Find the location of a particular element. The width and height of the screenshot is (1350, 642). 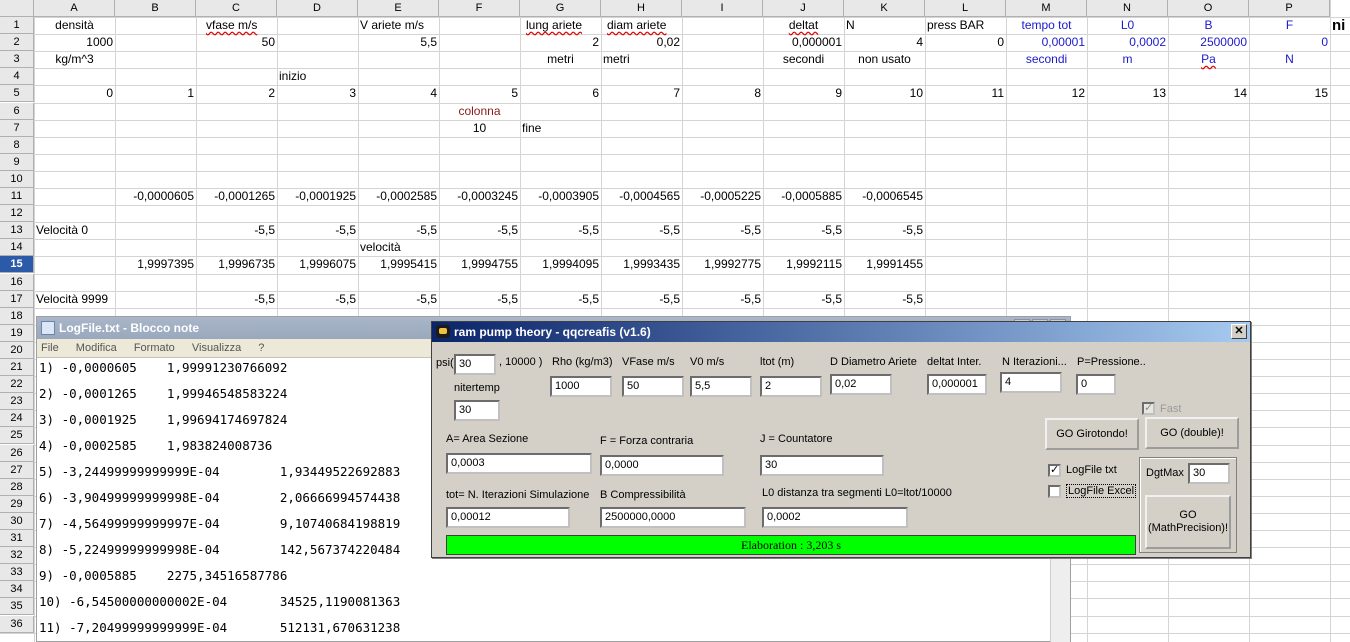

logfile-excel-checkbox is located at coordinates (1054, 491).